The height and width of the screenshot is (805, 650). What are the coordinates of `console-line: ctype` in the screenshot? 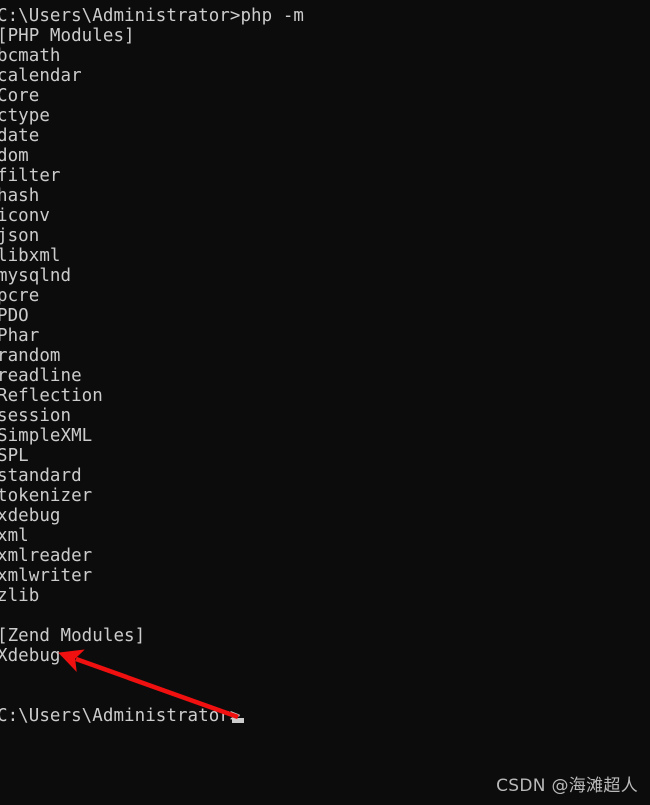 It's located at (25, 116).